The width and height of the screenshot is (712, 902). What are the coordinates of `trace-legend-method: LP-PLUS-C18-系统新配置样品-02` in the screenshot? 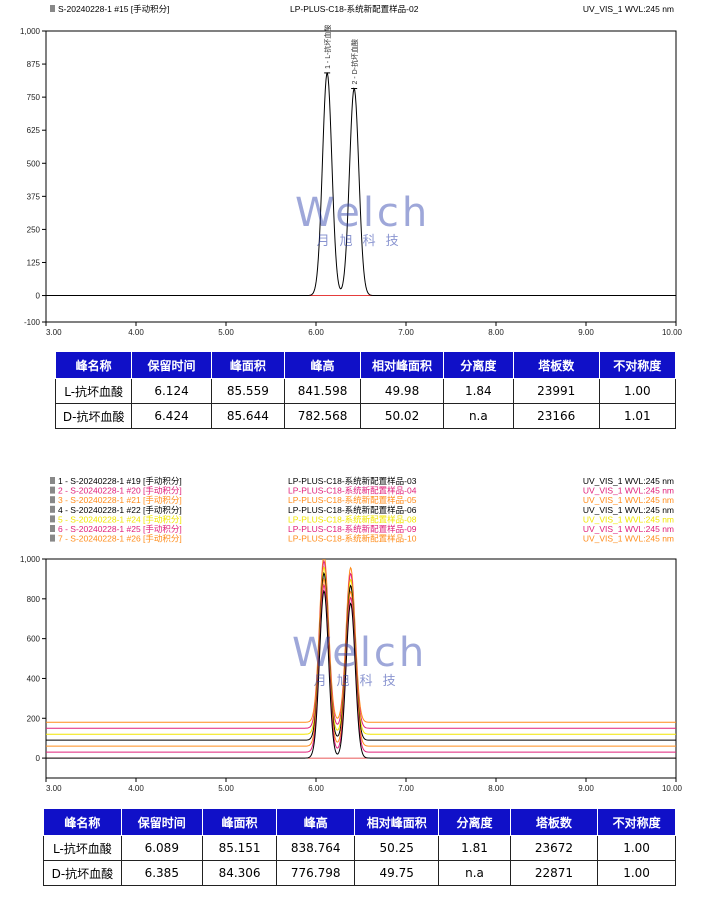 It's located at (354, 9).